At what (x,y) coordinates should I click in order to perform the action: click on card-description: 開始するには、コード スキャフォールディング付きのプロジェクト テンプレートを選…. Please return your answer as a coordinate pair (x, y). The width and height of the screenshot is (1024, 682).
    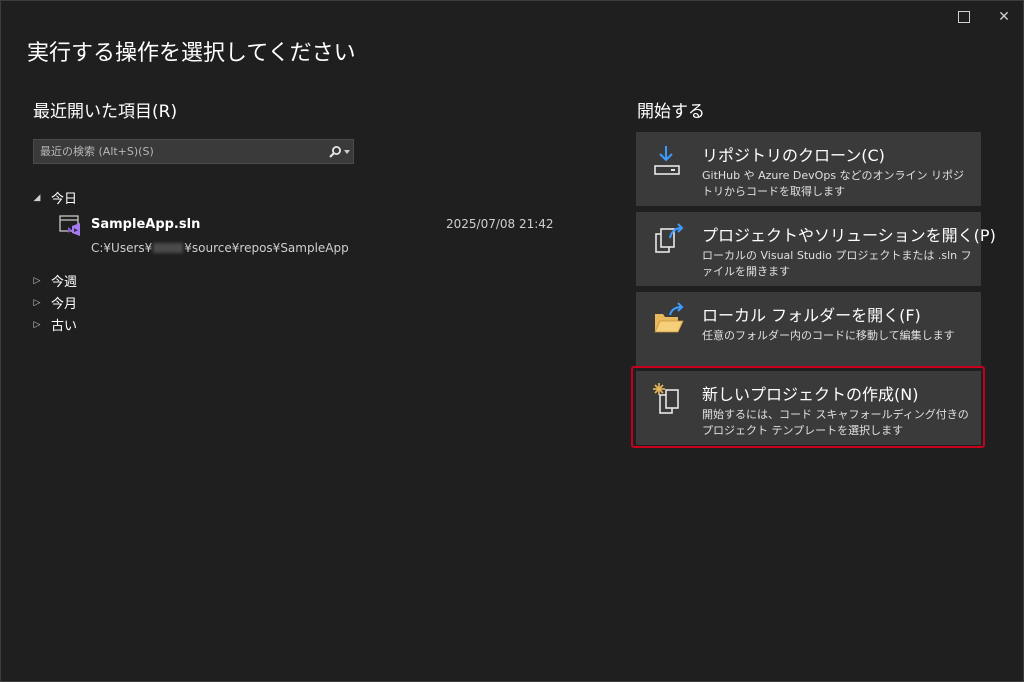
    Looking at the image, I should click on (835, 422).